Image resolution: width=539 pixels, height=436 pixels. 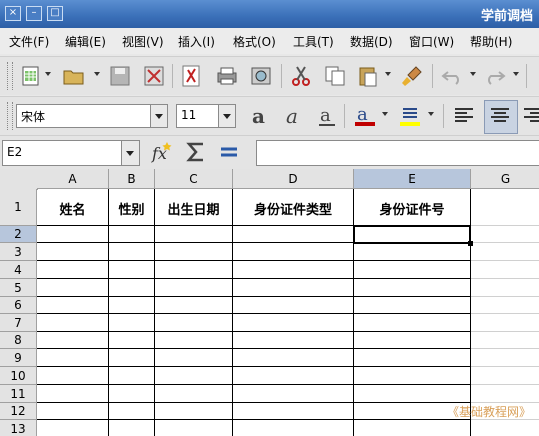 I want to click on column-header-e: E, so click(x=412, y=179).